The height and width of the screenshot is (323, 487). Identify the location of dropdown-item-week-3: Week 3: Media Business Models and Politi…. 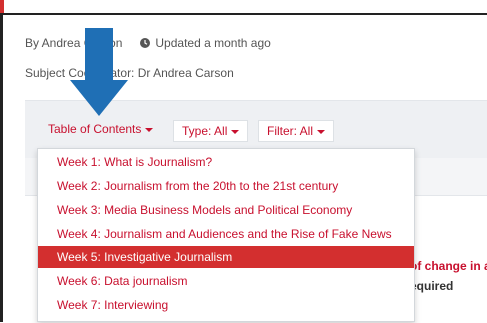
(226, 210).